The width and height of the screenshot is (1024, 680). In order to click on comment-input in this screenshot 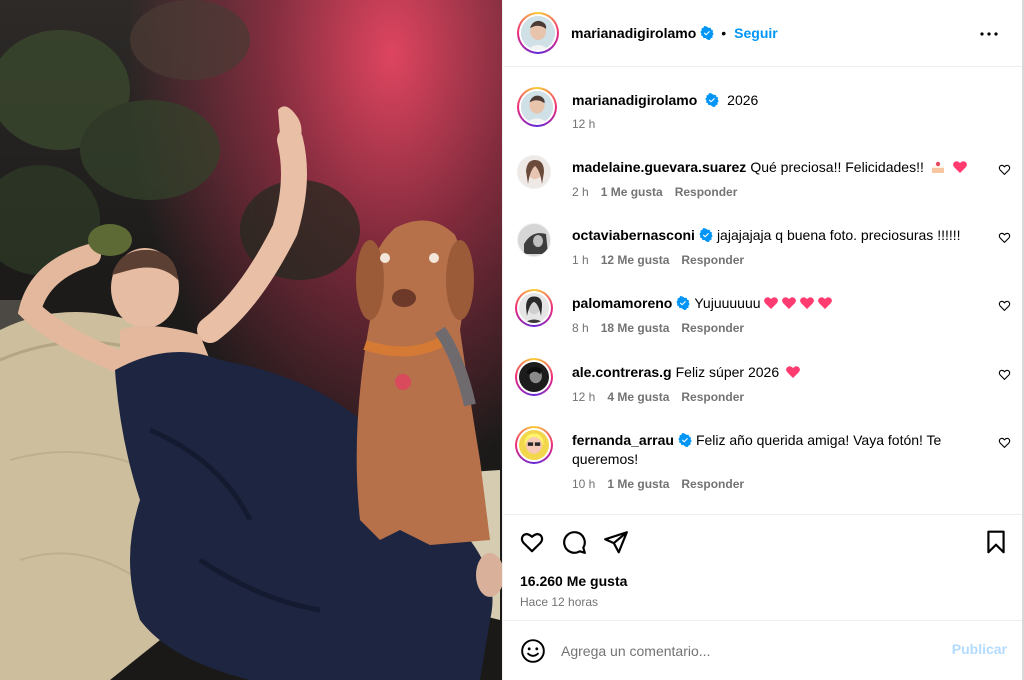, I will do `click(746, 651)`.